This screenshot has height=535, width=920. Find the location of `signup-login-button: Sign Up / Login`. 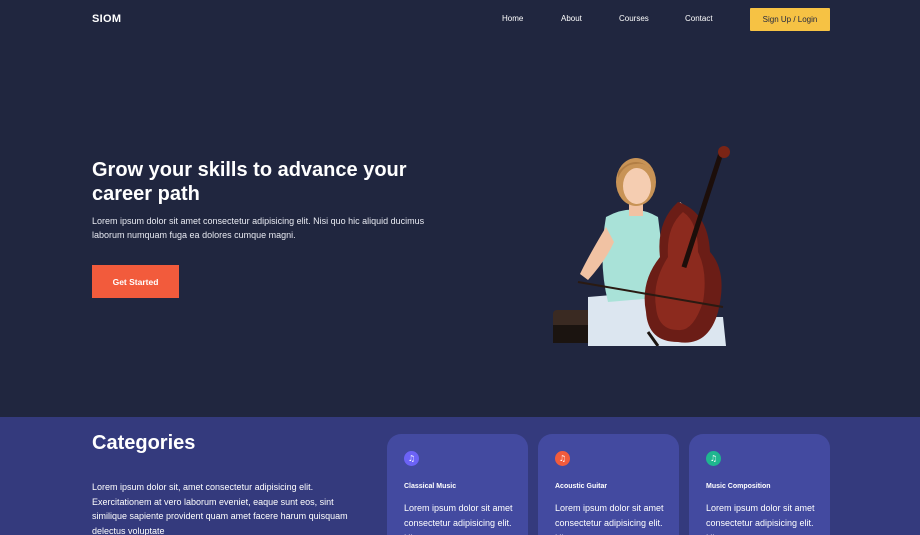

signup-login-button: Sign Up / Login is located at coordinates (790, 19).